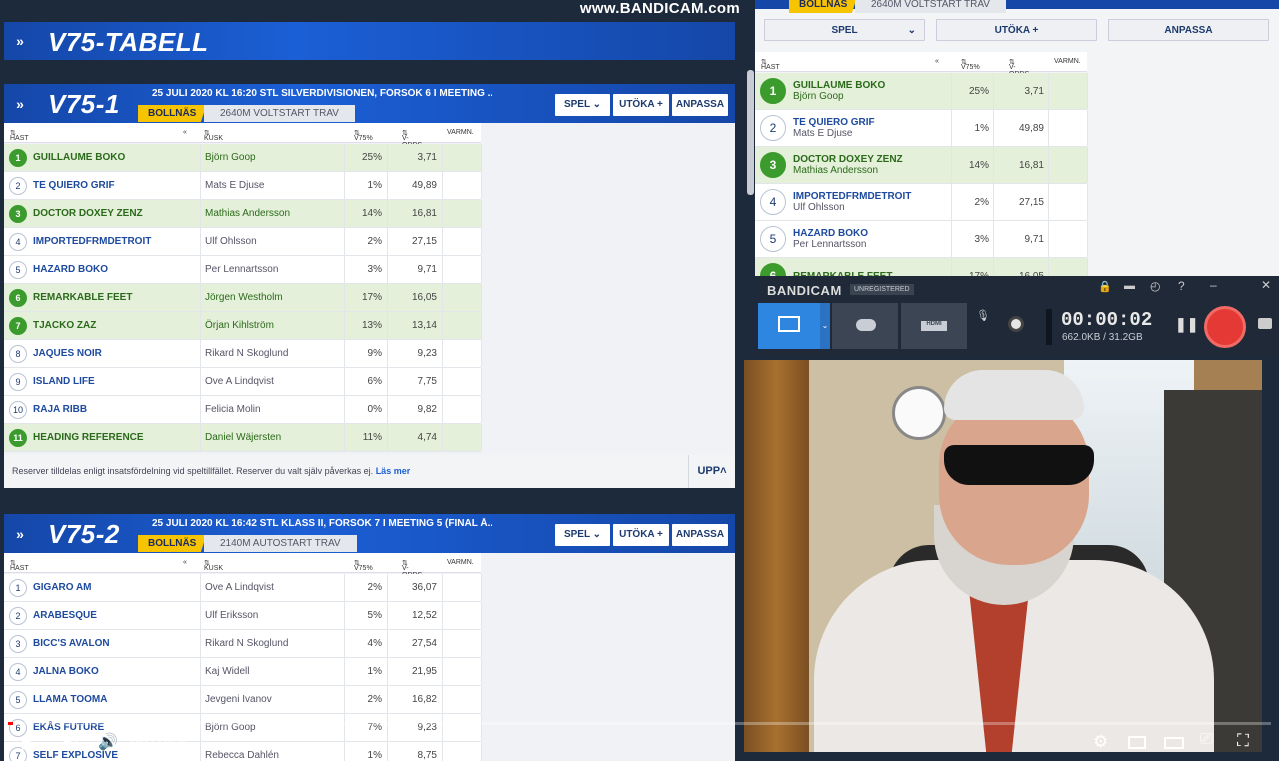 This screenshot has height=761, width=1279. What do you see at coordinates (67, 353) in the screenshot?
I see `horse-name: JAQUES NOIR` at bounding box center [67, 353].